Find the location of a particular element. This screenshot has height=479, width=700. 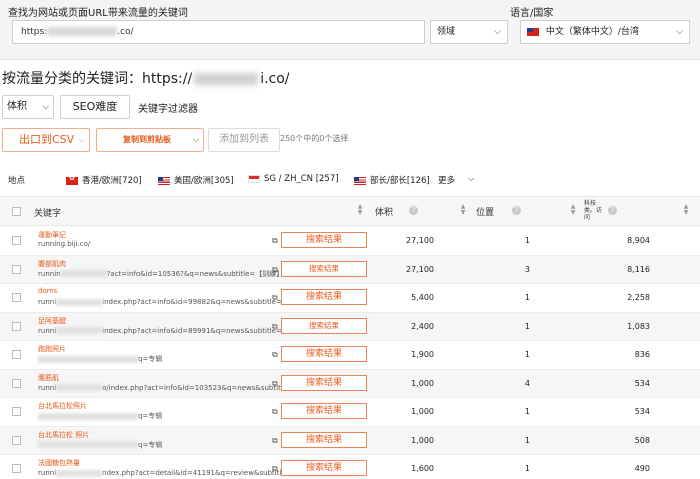

keyword-link: 腹部肌肉 is located at coordinates (52, 264).